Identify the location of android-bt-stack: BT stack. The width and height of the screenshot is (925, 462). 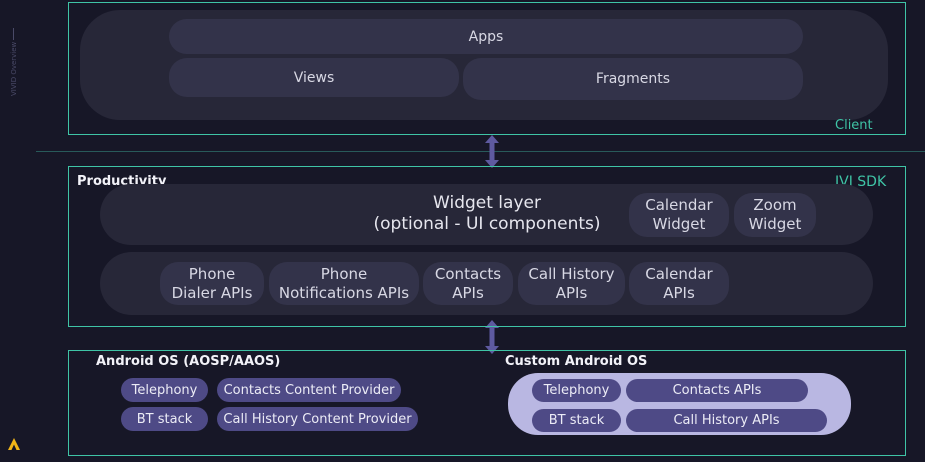
(164, 419).